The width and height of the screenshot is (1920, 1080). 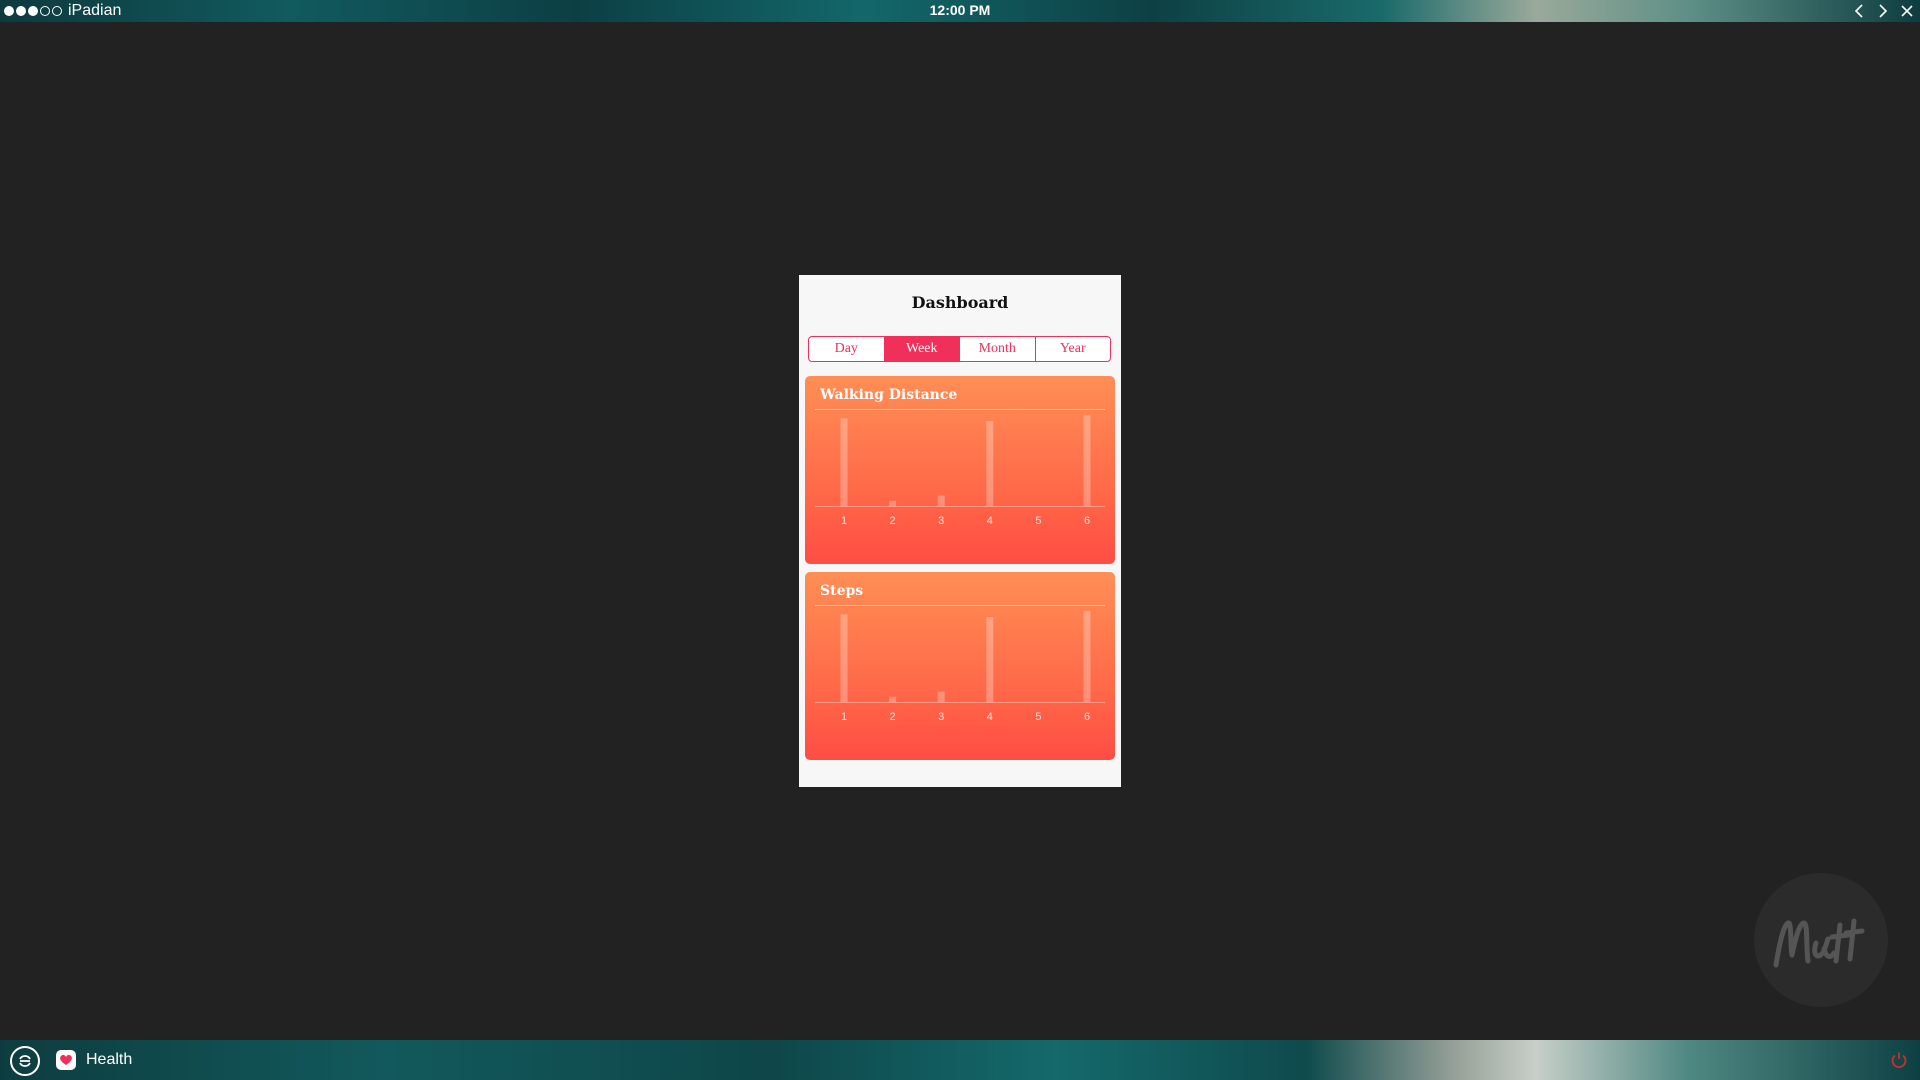 I want to click on forward-icon, so click(x=1883, y=11).